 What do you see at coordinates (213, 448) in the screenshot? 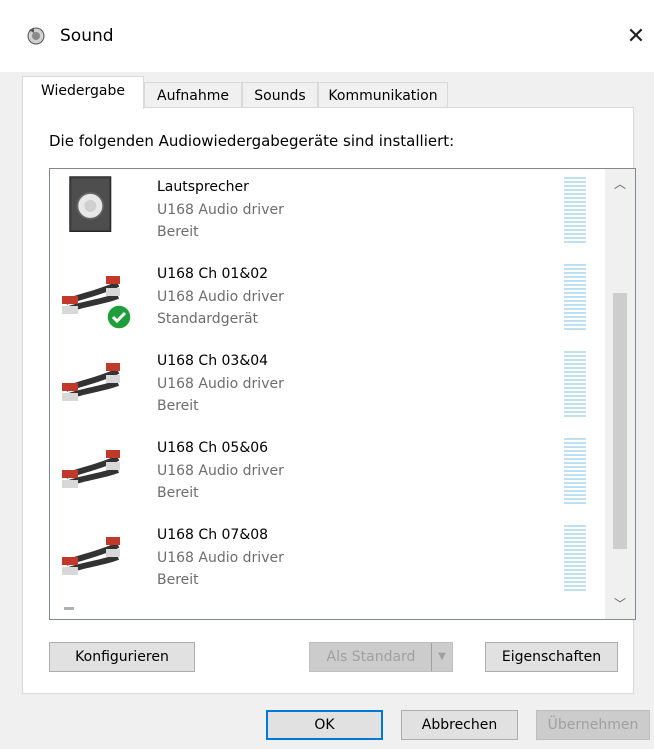
I see `device-name: U168 Ch 05&06` at bounding box center [213, 448].